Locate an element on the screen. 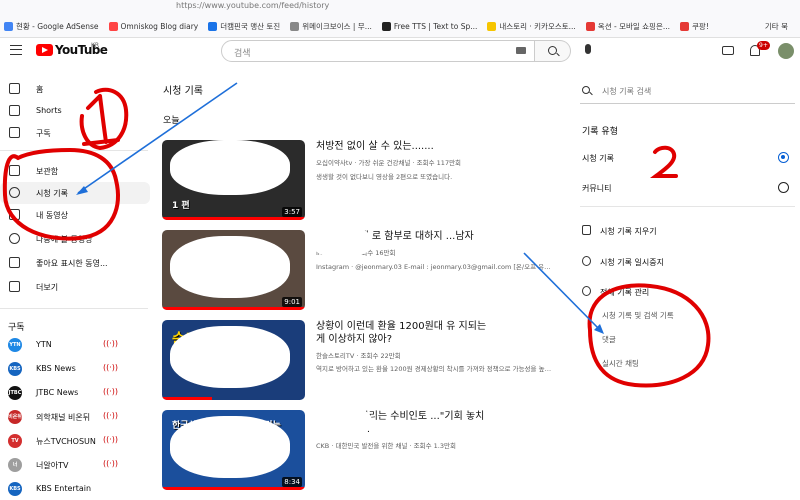 The image size is (800, 500). address-bar: https://www.youtube.com/feed/history is located at coordinates (400, 7).